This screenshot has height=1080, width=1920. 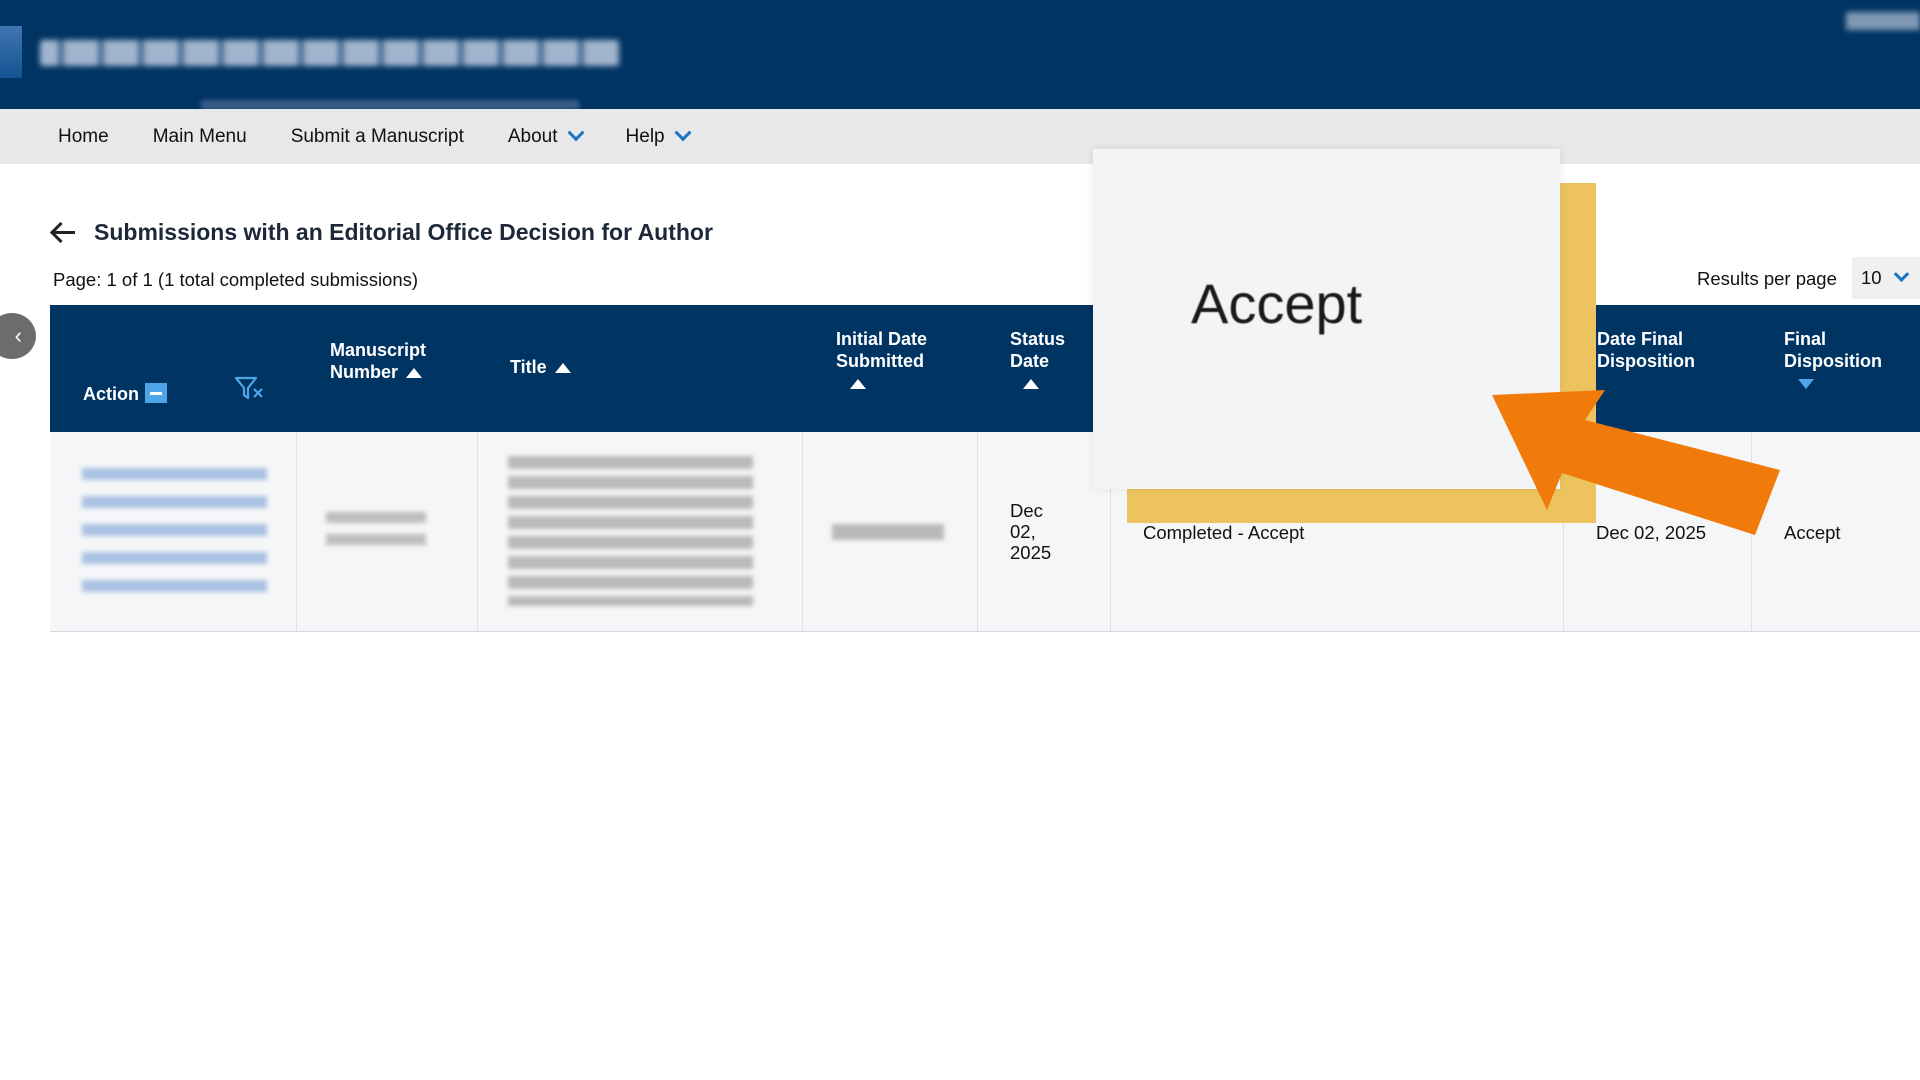 What do you see at coordinates (960, 54) in the screenshot?
I see `top-banner` at bounding box center [960, 54].